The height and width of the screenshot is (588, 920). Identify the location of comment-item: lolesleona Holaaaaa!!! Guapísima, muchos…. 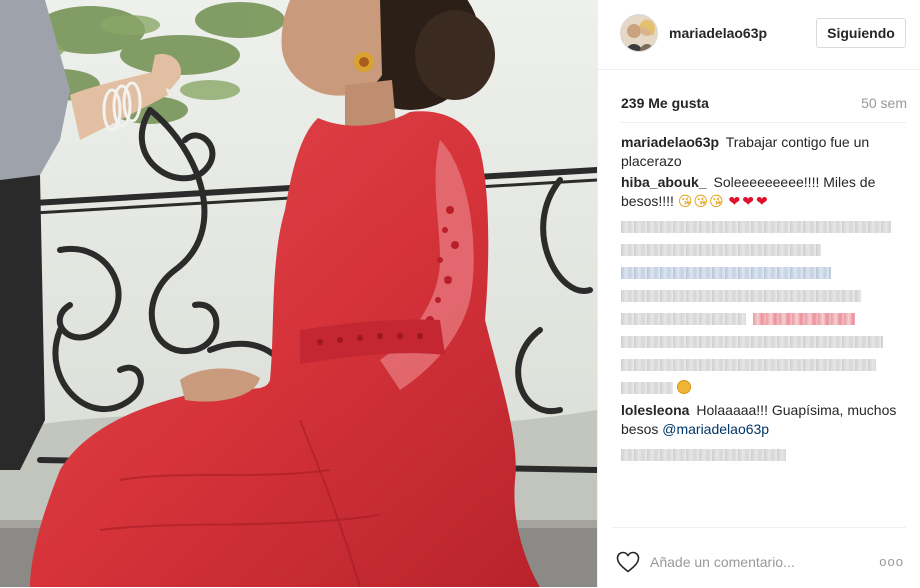
(763, 420).